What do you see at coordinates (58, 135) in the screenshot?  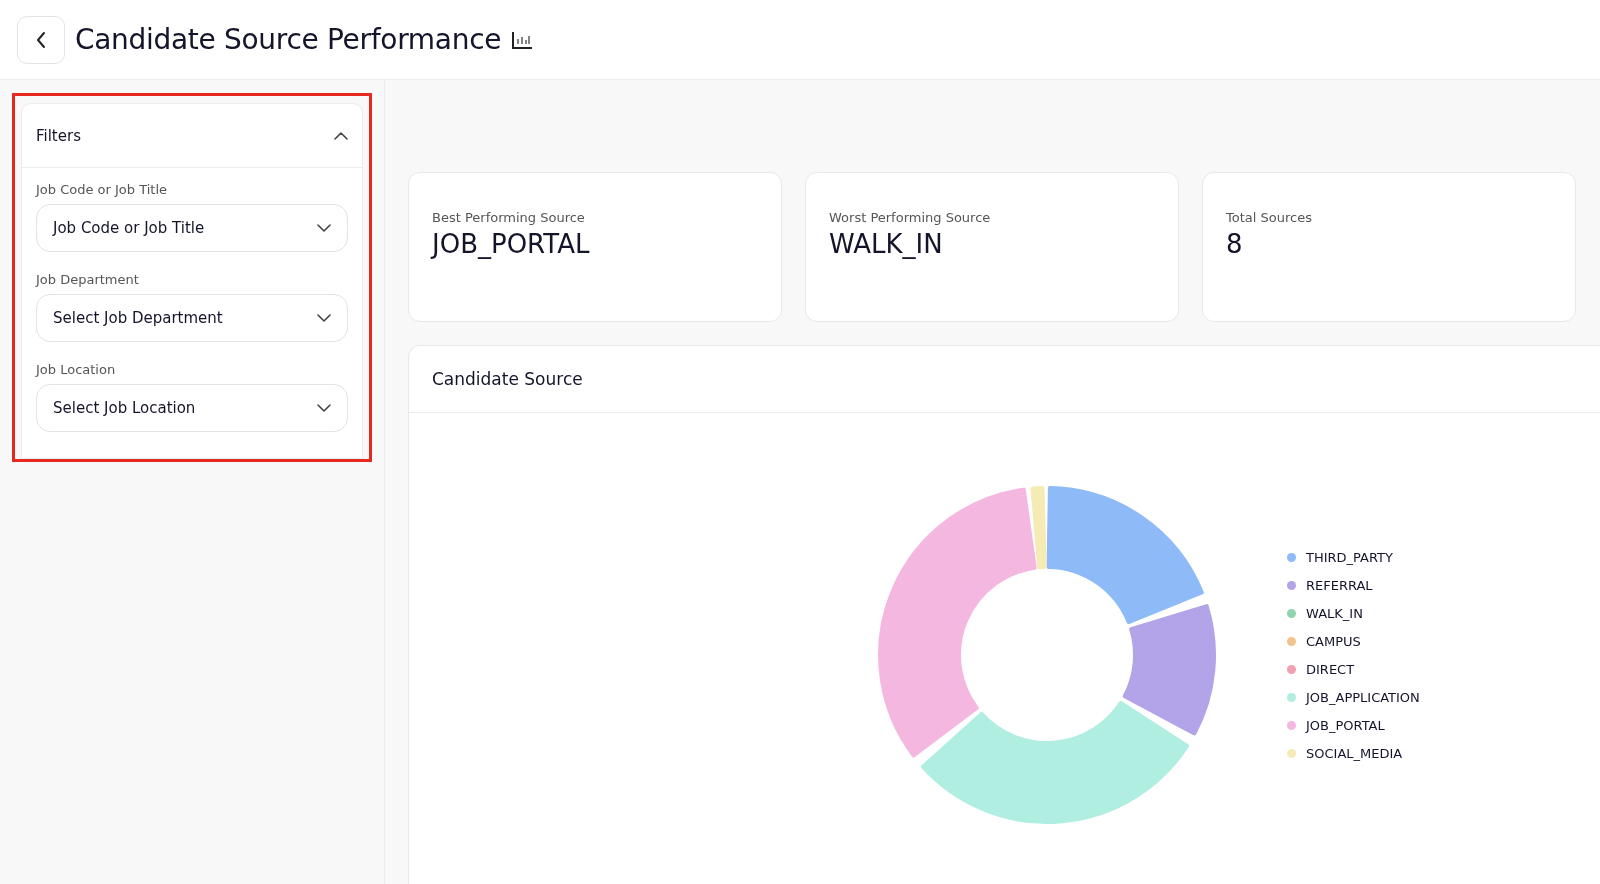 I see `filters-title: Filters` at bounding box center [58, 135].